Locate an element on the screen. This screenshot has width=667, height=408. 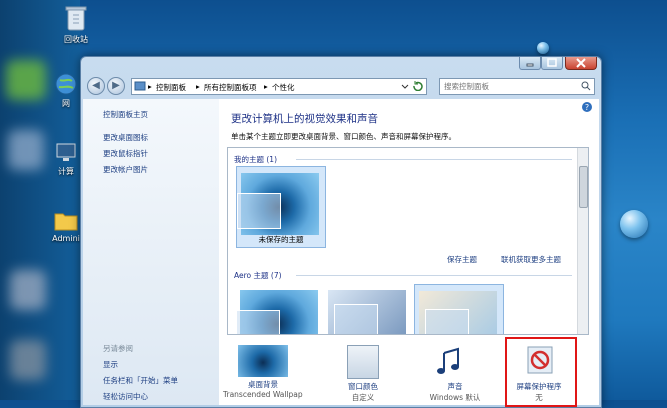
search-input is located at coordinates (509, 86).